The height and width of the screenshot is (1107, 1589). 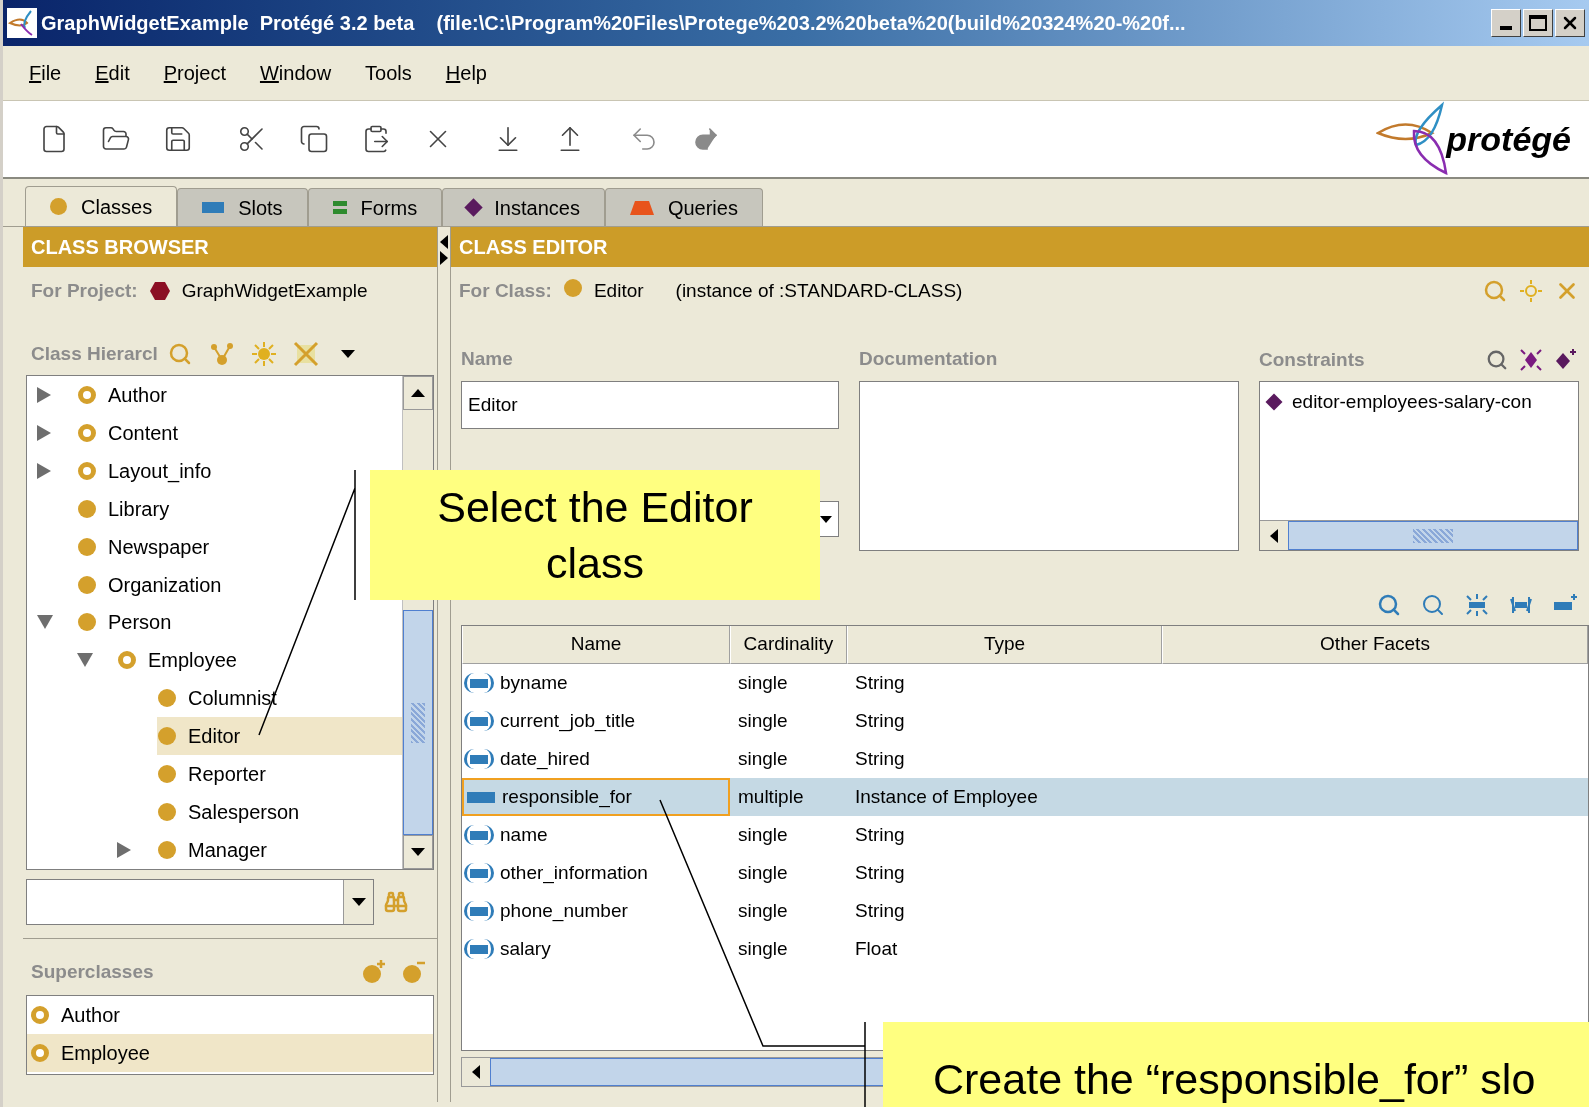 What do you see at coordinates (192, 661) in the screenshot?
I see `class-name: Employee` at bounding box center [192, 661].